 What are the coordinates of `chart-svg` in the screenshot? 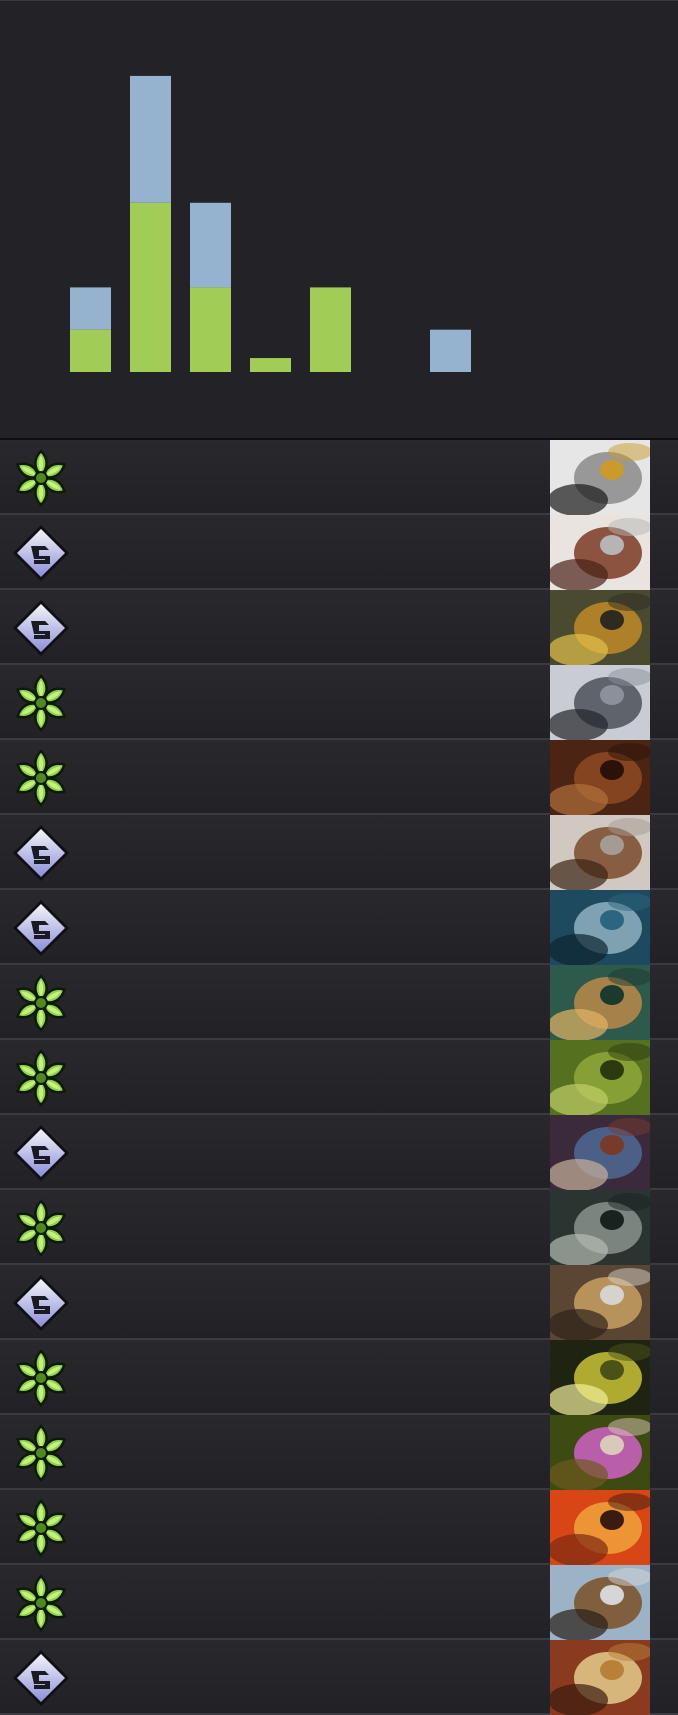 It's located at (270, 223).